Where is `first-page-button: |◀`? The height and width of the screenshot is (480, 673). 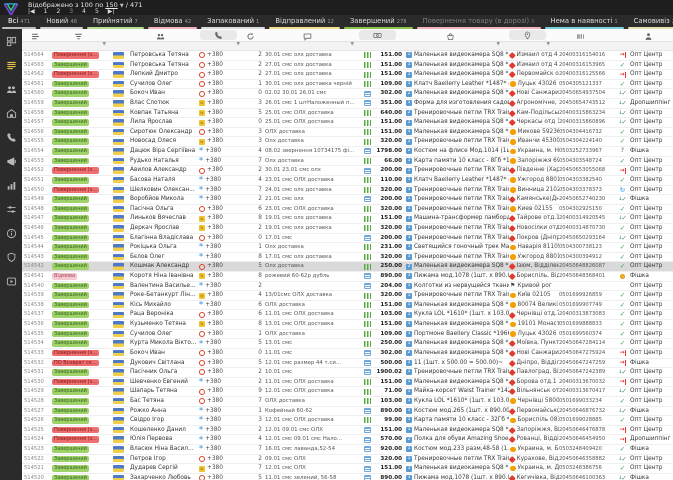 first-page-button: |◀ is located at coordinates (31, 11).